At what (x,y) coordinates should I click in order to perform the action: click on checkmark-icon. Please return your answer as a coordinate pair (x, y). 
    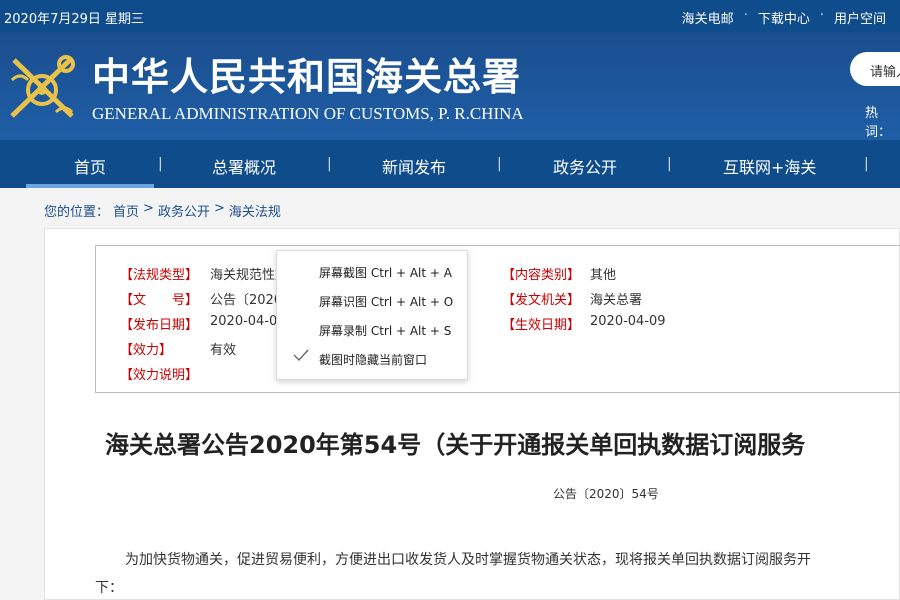
    Looking at the image, I should click on (301, 355).